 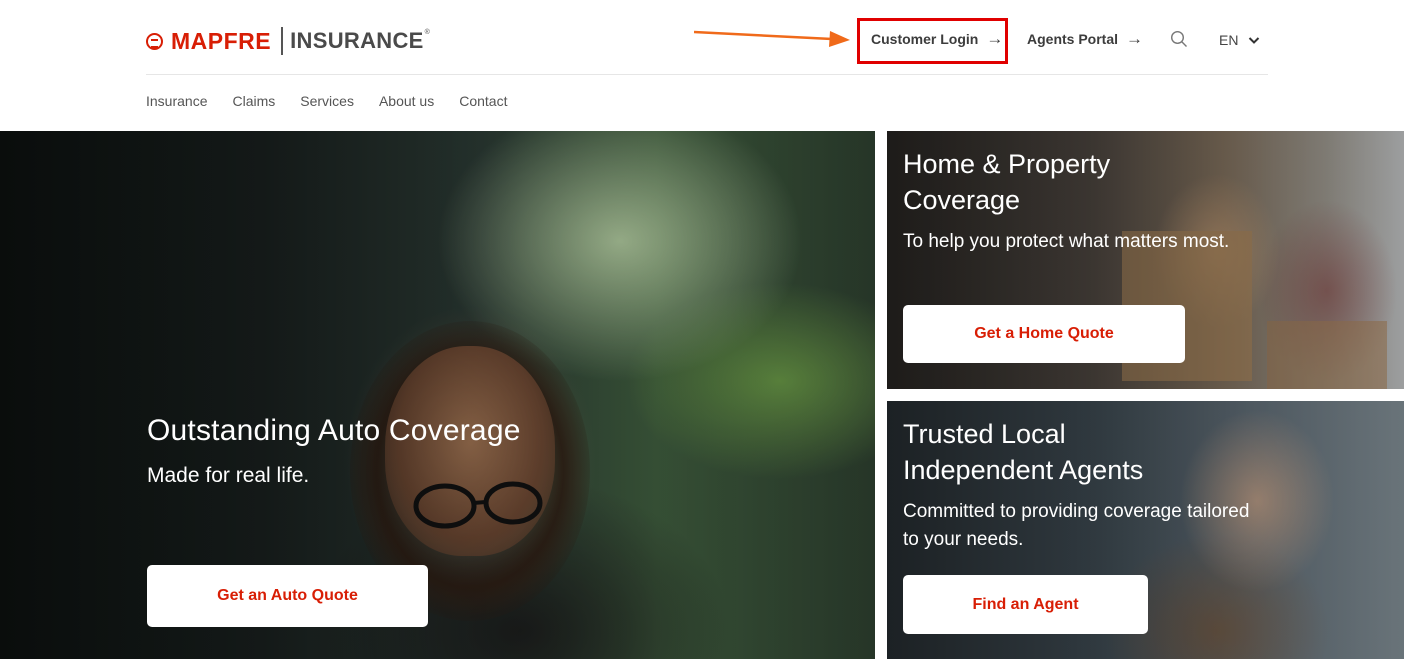 I want to click on mapfre-logo: MAPFRE INSURANCE ®, so click(x=288, y=41).